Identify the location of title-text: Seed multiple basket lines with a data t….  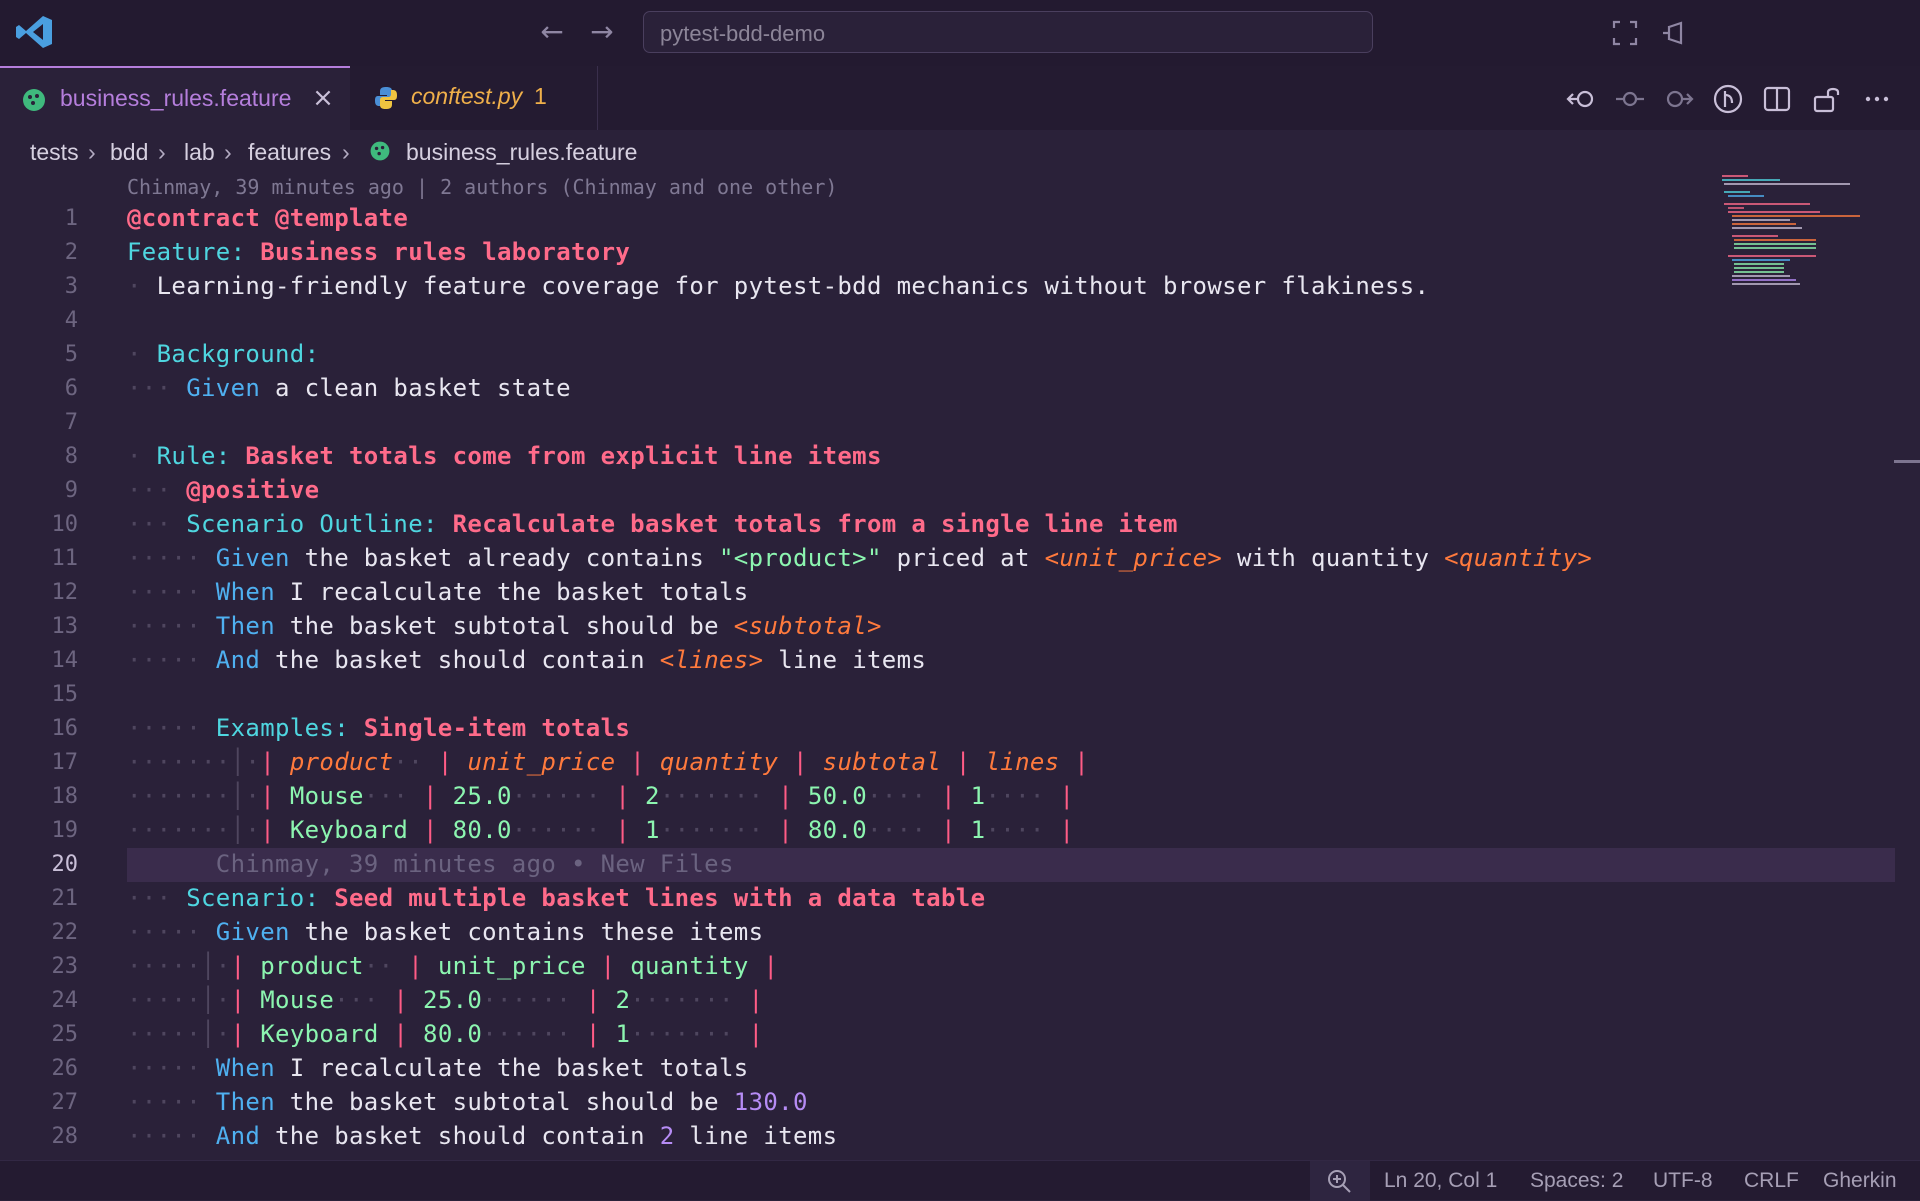
(652, 898).